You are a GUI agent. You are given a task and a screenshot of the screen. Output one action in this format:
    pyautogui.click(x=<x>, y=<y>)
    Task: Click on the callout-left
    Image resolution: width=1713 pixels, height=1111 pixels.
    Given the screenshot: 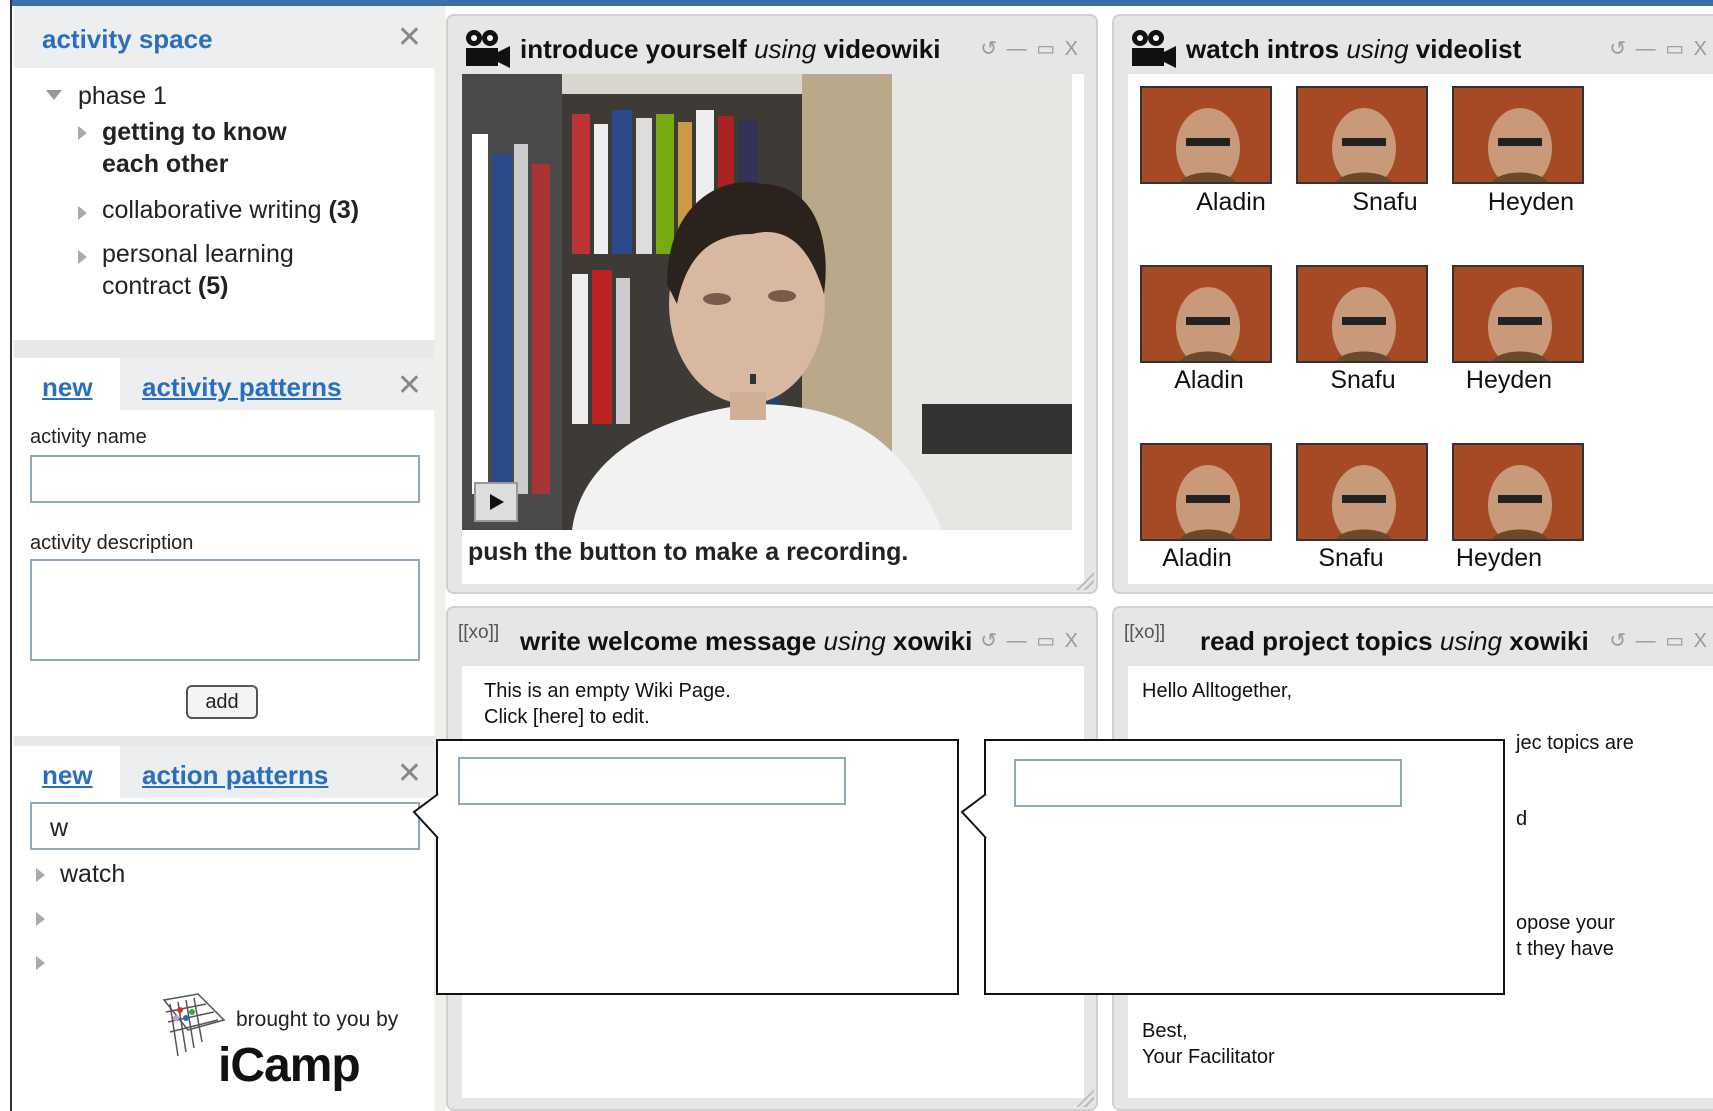 What is the action you would take?
    pyautogui.click(x=697, y=867)
    